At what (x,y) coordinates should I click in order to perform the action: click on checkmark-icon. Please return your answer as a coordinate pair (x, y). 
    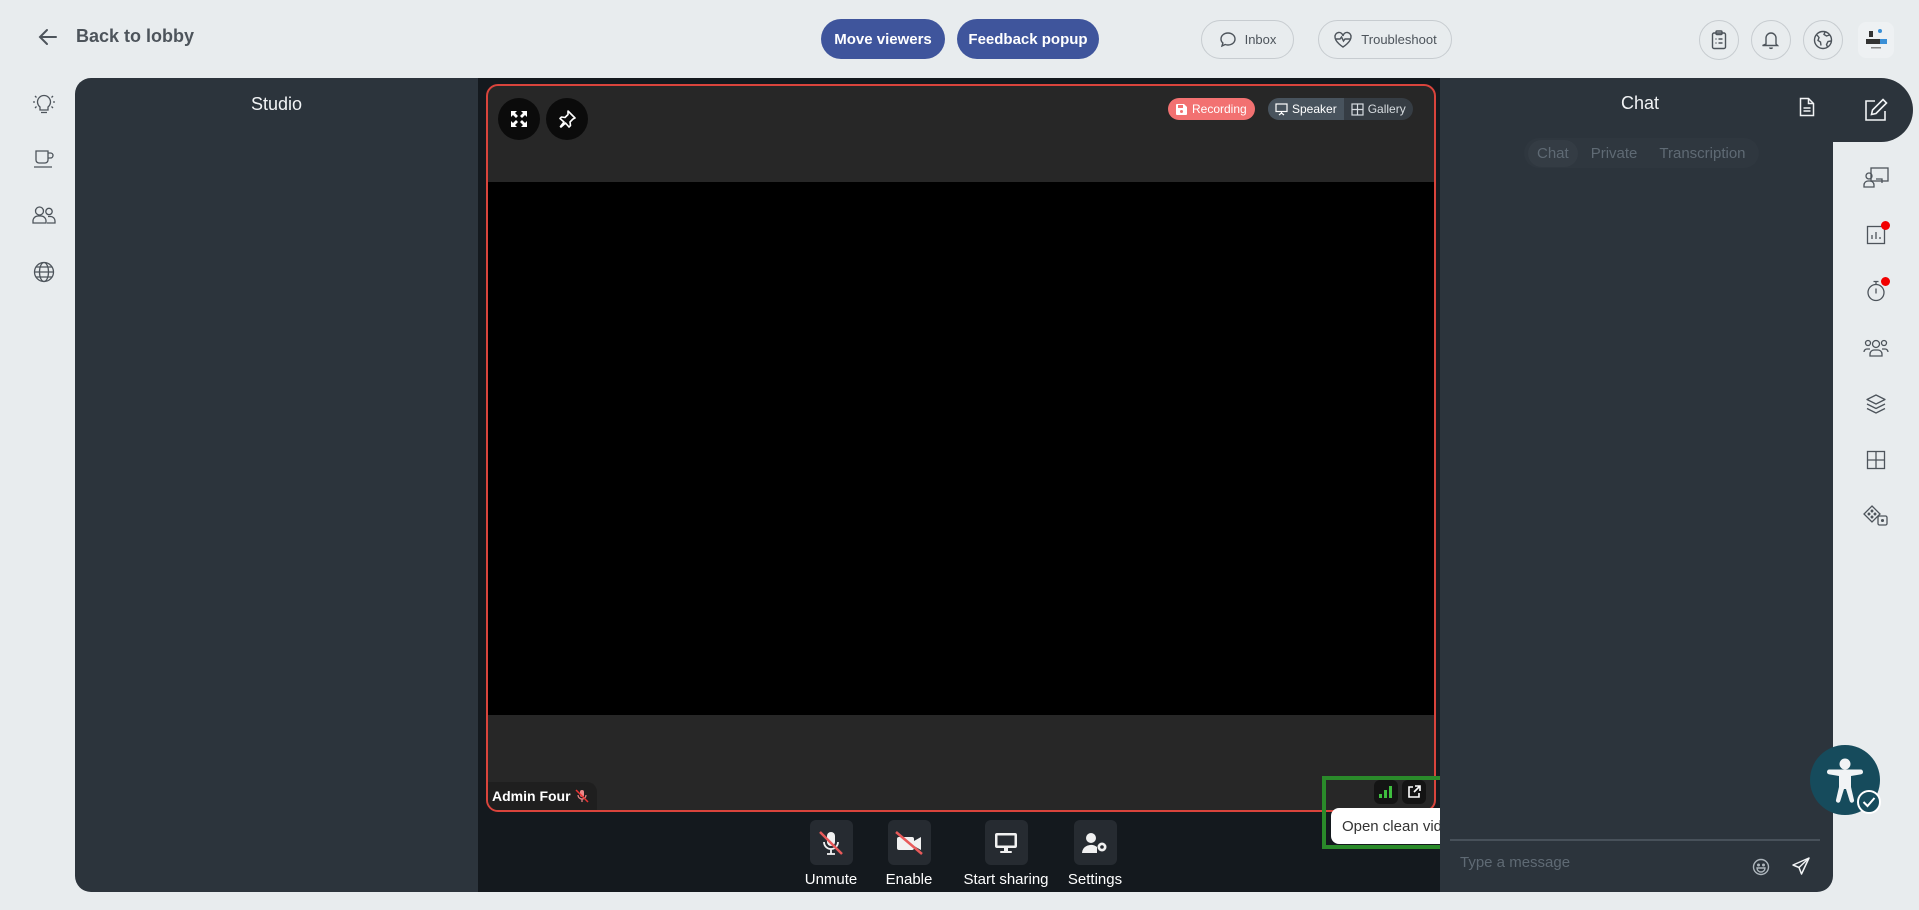
    Looking at the image, I should click on (1869, 802).